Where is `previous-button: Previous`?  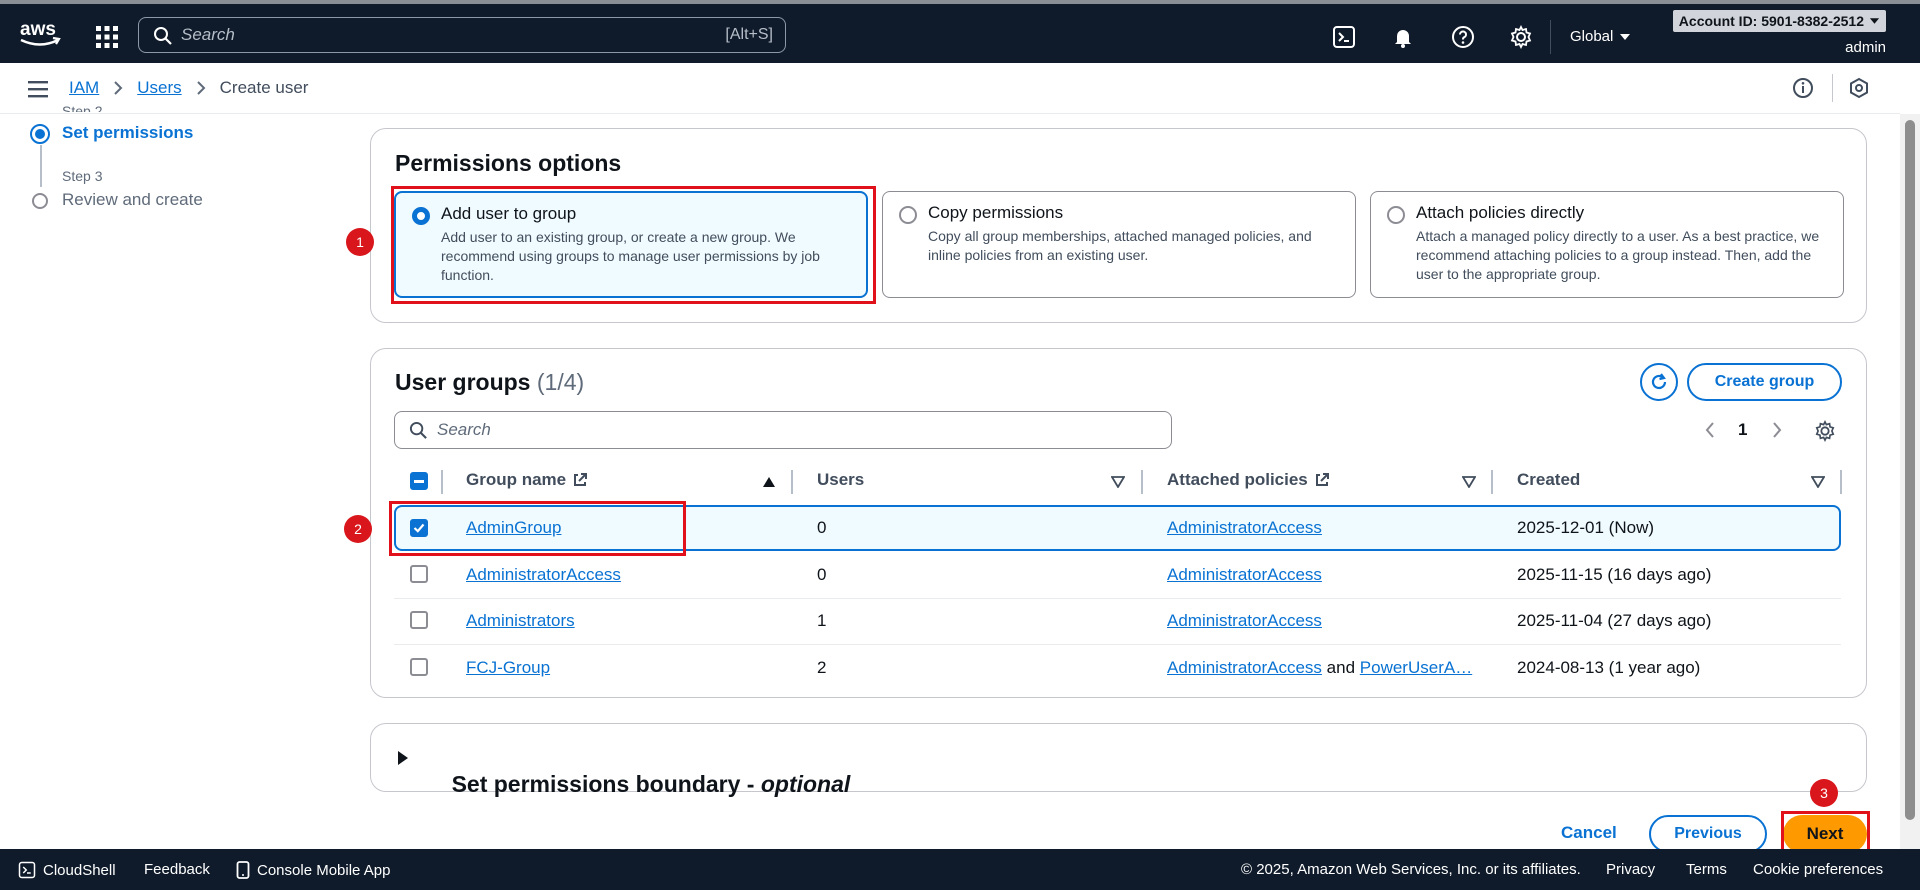 previous-button: Previous is located at coordinates (1708, 834).